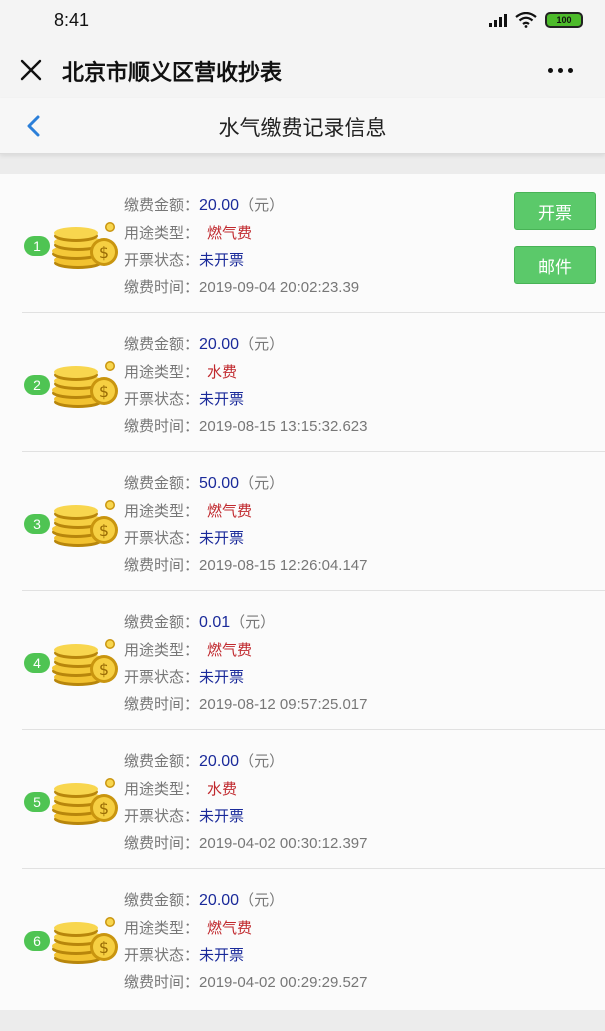  I want to click on time-value: 2019-04-02 00:30:12.397, so click(283, 843).